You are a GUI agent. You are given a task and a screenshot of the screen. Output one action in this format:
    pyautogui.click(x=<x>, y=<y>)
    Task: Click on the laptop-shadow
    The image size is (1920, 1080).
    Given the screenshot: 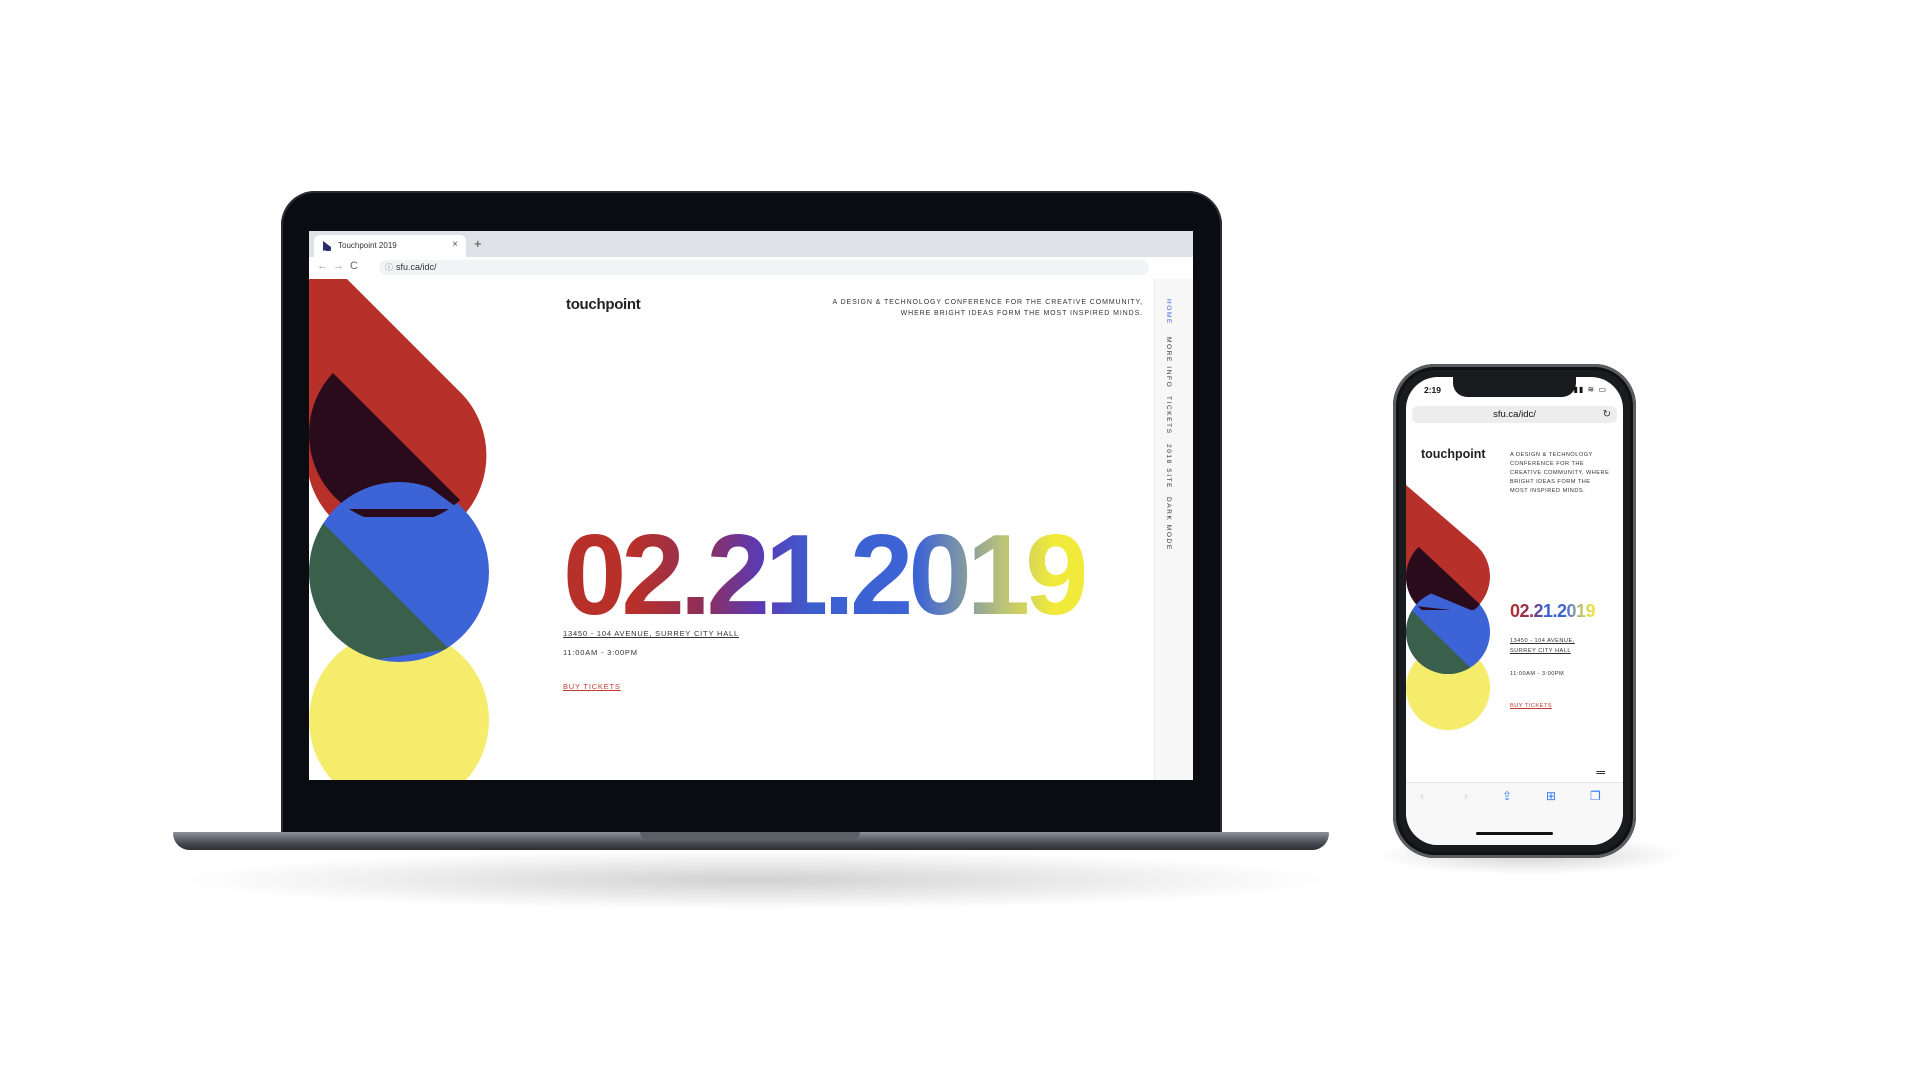 What is the action you would take?
    pyautogui.click(x=755, y=880)
    